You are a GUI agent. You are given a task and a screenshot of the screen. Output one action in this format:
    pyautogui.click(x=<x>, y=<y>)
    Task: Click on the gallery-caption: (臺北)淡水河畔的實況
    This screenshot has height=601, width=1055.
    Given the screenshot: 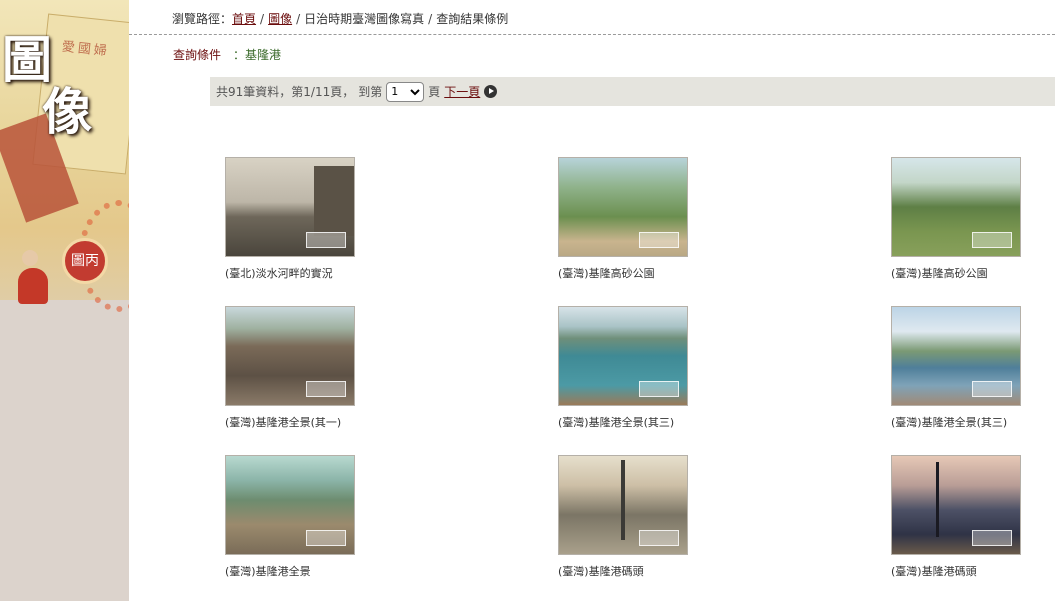 What is the action you would take?
    pyautogui.click(x=310, y=273)
    